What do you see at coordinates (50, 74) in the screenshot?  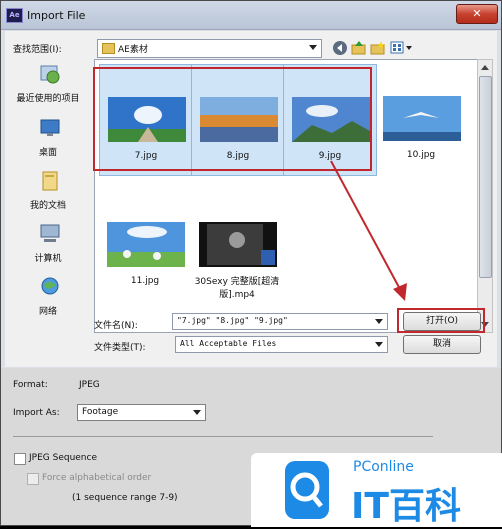 I see `recent-items-icon` at bounding box center [50, 74].